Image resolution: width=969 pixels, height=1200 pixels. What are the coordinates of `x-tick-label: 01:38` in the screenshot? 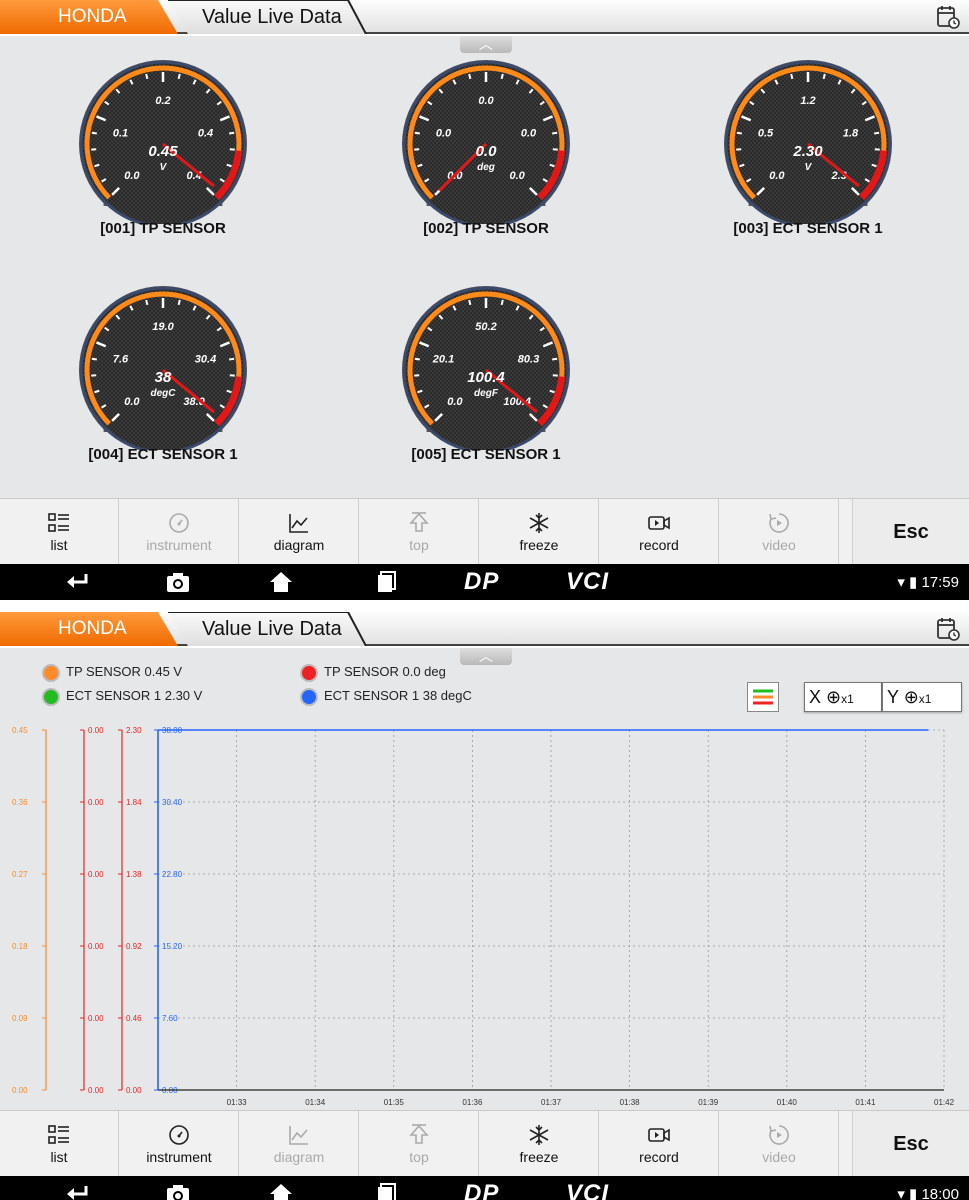 It's located at (630, 1102).